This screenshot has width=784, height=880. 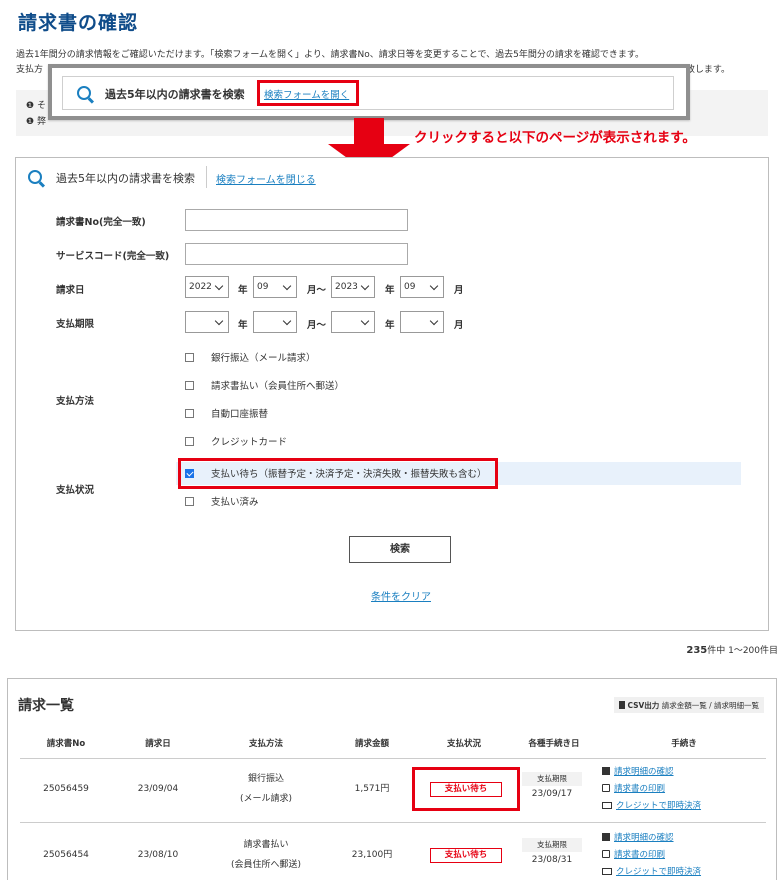 What do you see at coordinates (125, 178) in the screenshot?
I see `search-form-title: 過去5年以内の請求書を検索` at bounding box center [125, 178].